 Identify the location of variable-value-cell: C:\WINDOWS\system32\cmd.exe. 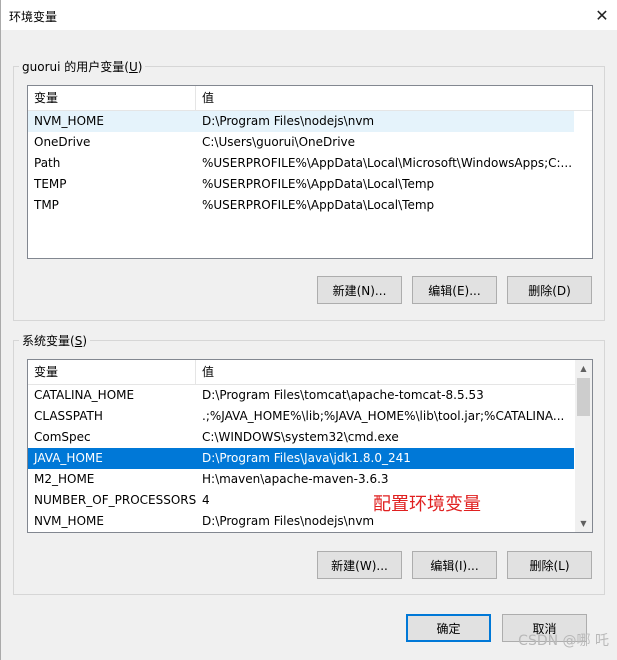
(300, 437).